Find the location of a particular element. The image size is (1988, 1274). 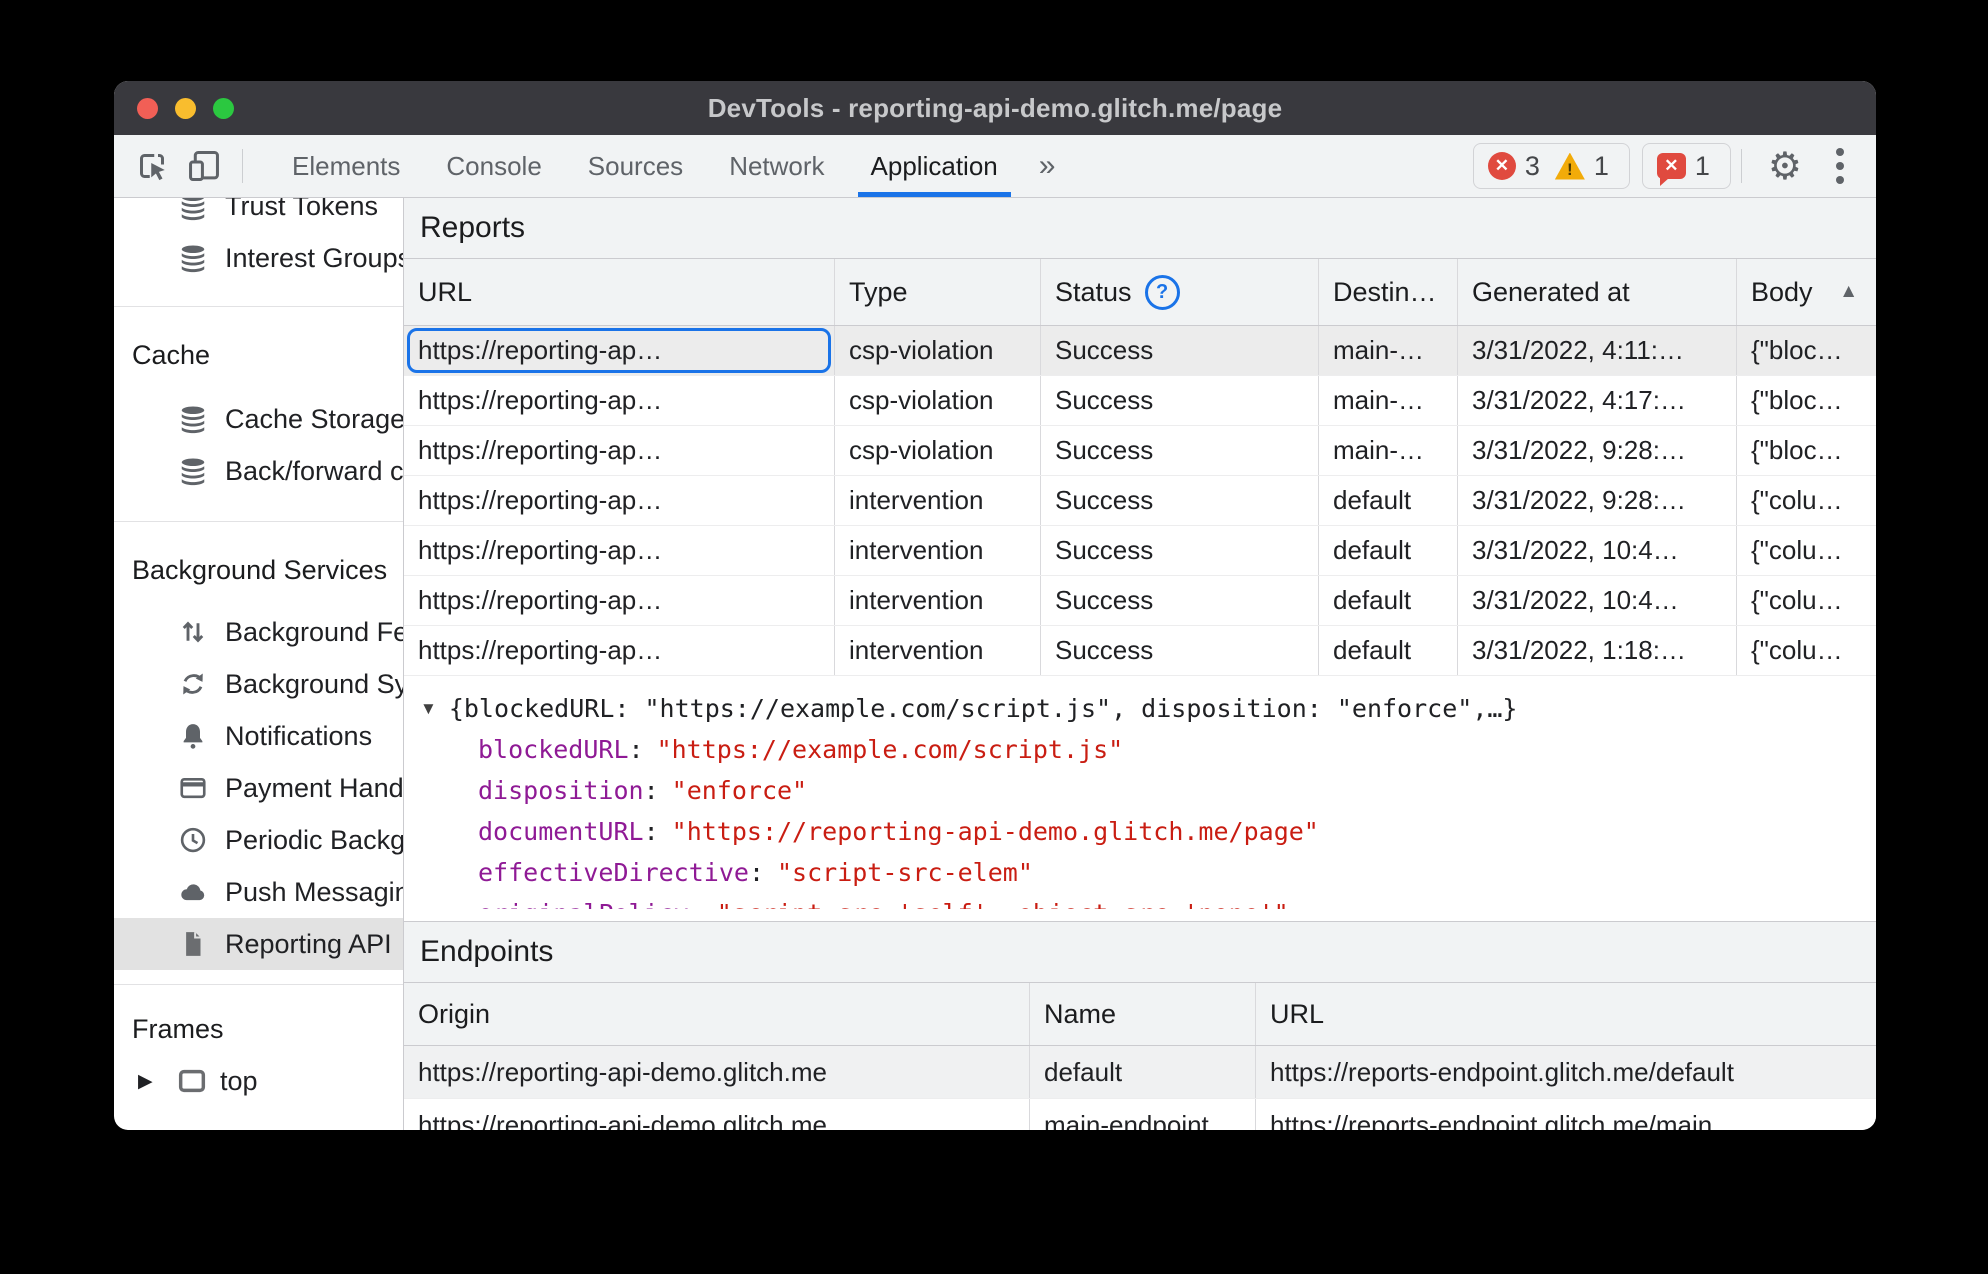

sidebar-item-payment-handler: Payment Handler is located at coordinates (258, 788).